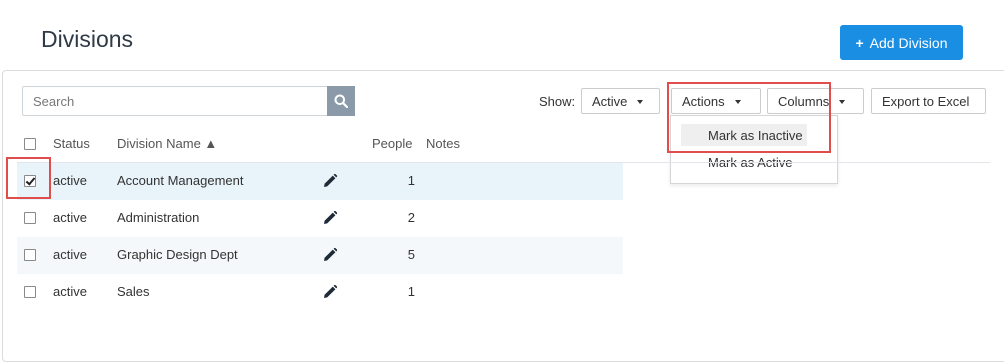 Image resolution: width=1004 pixels, height=362 pixels. What do you see at coordinates (908, 42) in the screenshot?
I see `add-division-label: Add Division` at bounding box center [908, 42].